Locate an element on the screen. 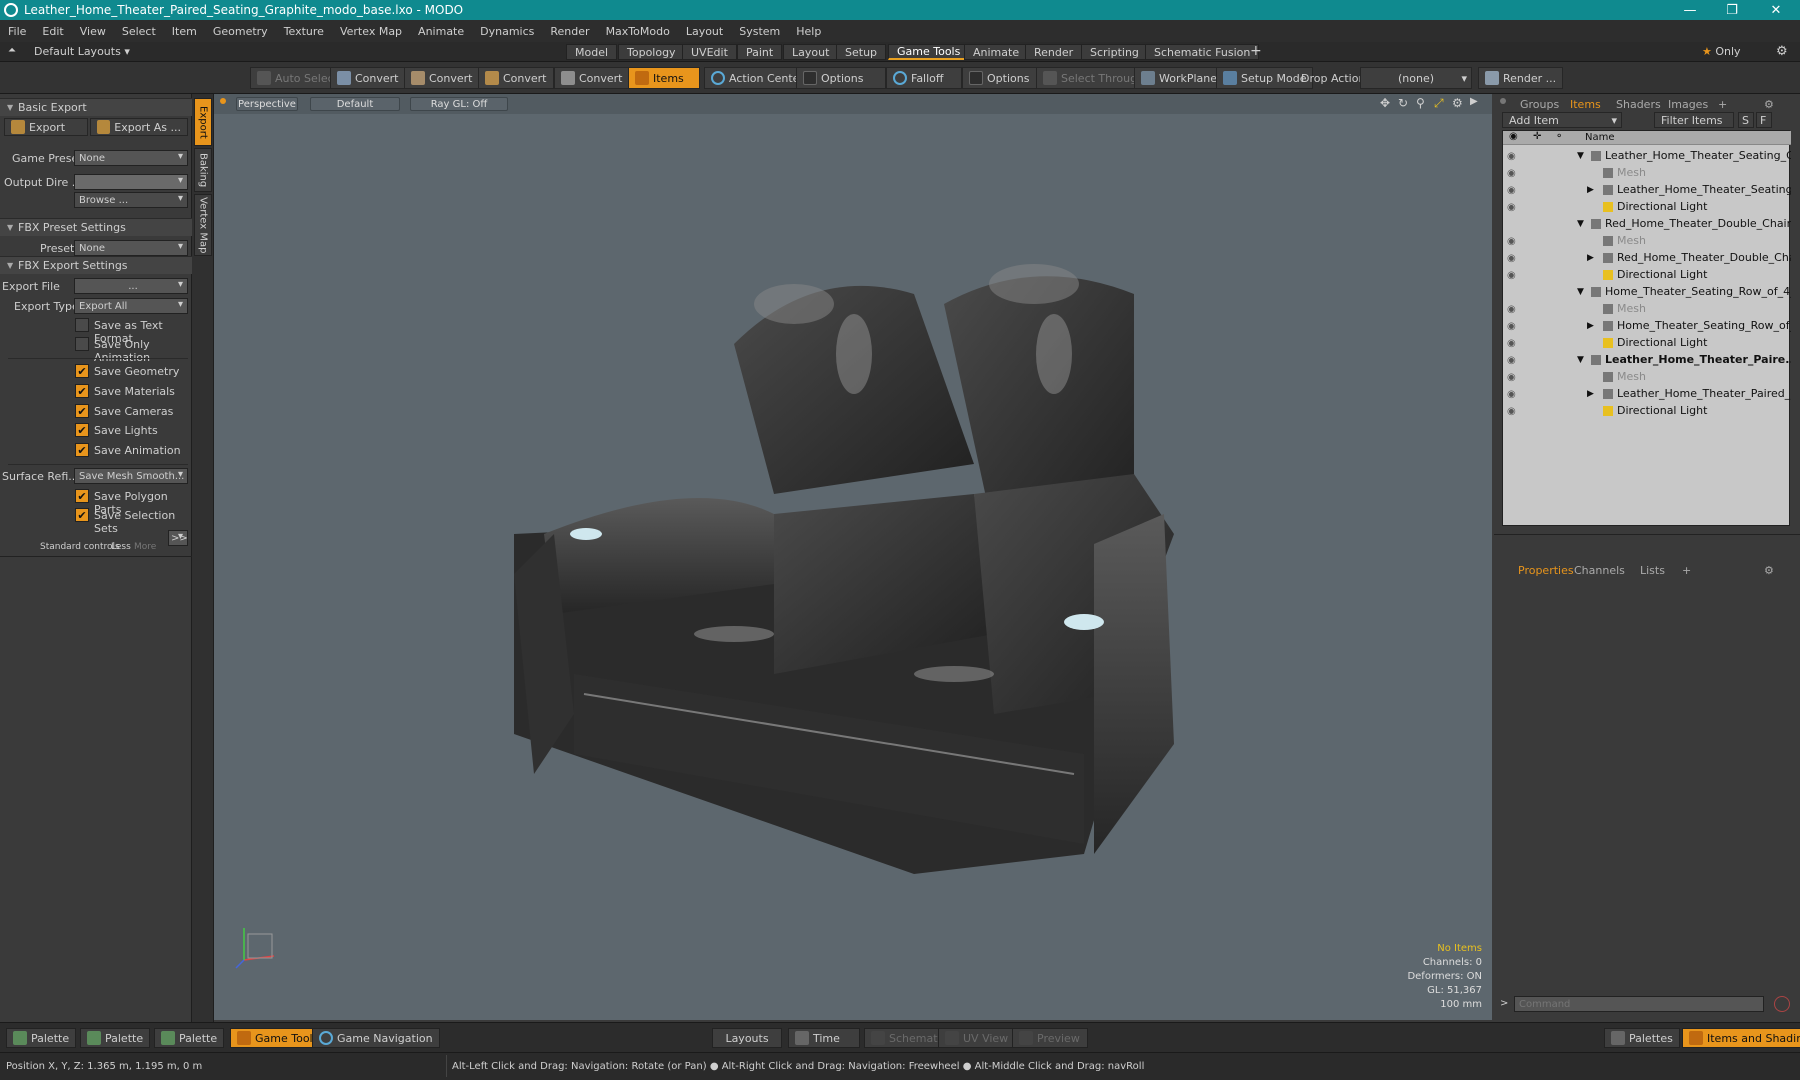 Image resolution: width=1800 pixels, height=1080 pixels. menu-help: Help is located at coordinates (808, 31).